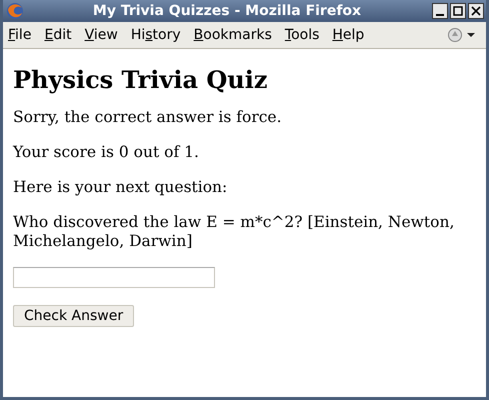 This screenshot has width=489, height=400. Describe the element at coordinates (148, 117) in the screenshot. I see `quiz-text: Sorry, the correct answer is force.` at that location.